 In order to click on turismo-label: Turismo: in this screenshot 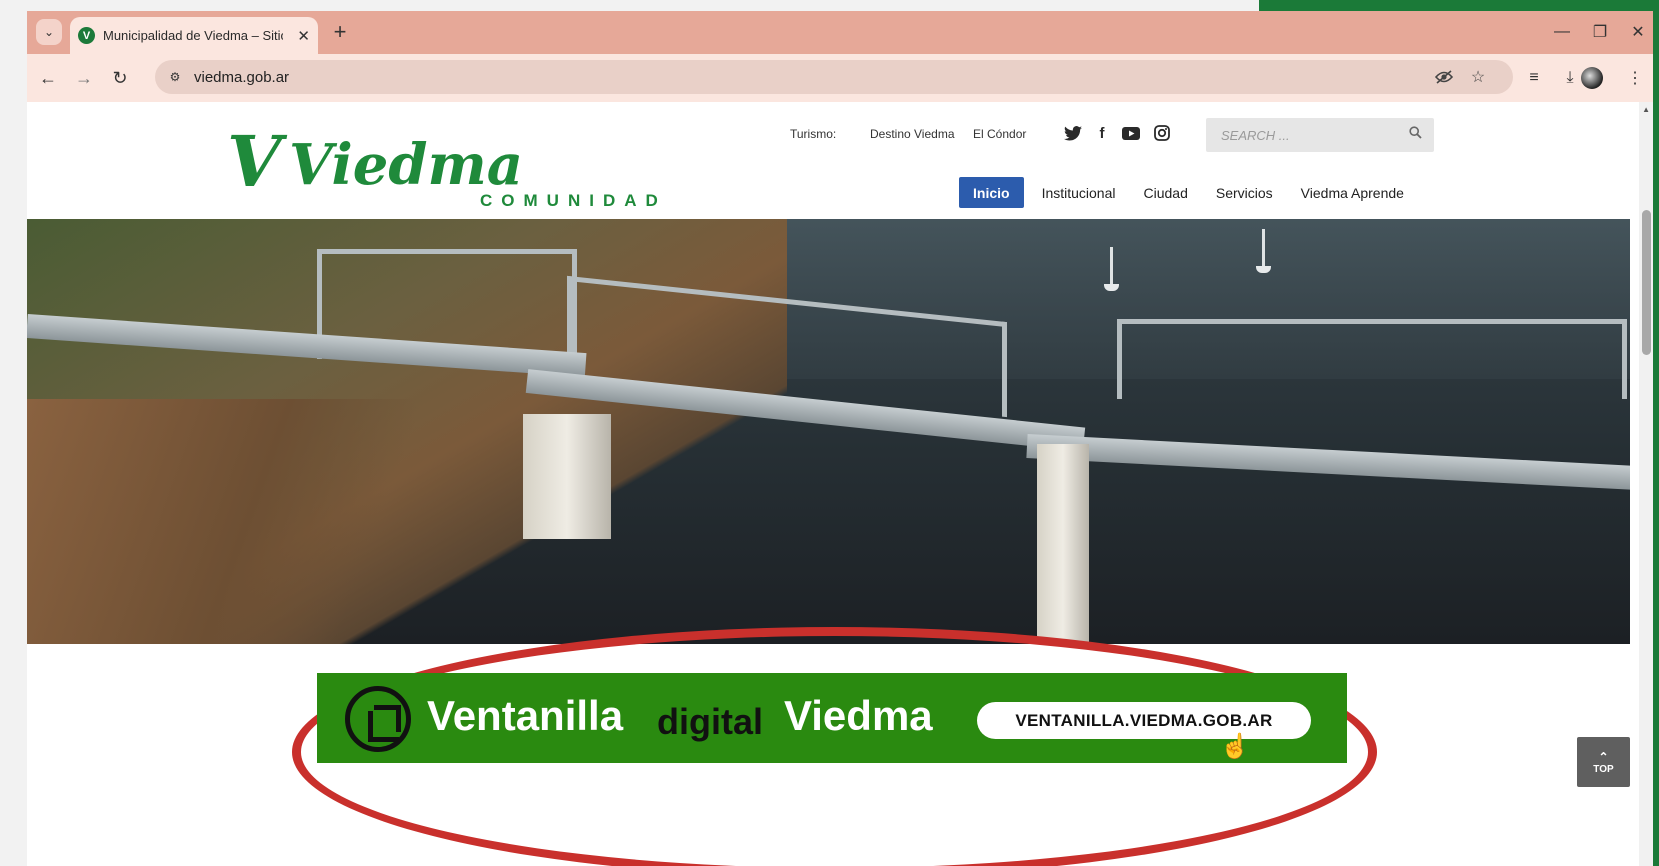, I will do `click(813, 134)`.